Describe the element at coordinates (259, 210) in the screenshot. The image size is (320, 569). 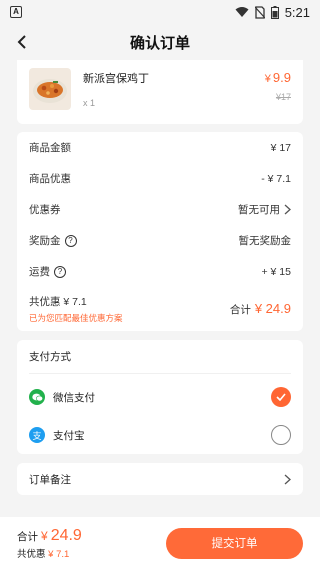
I see `coupon-value: 暂无可用` at that location.